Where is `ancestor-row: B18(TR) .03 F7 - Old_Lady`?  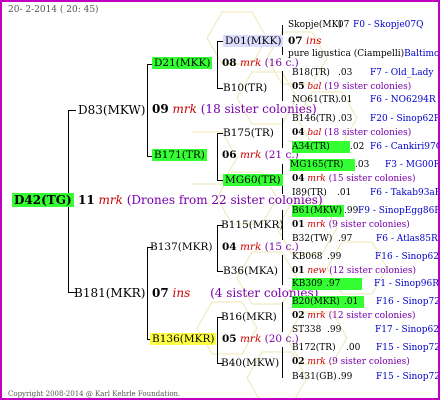 ancestor-row: B18(TR) .03 F7 - Old_Lady is located at coordinates (363, 73).